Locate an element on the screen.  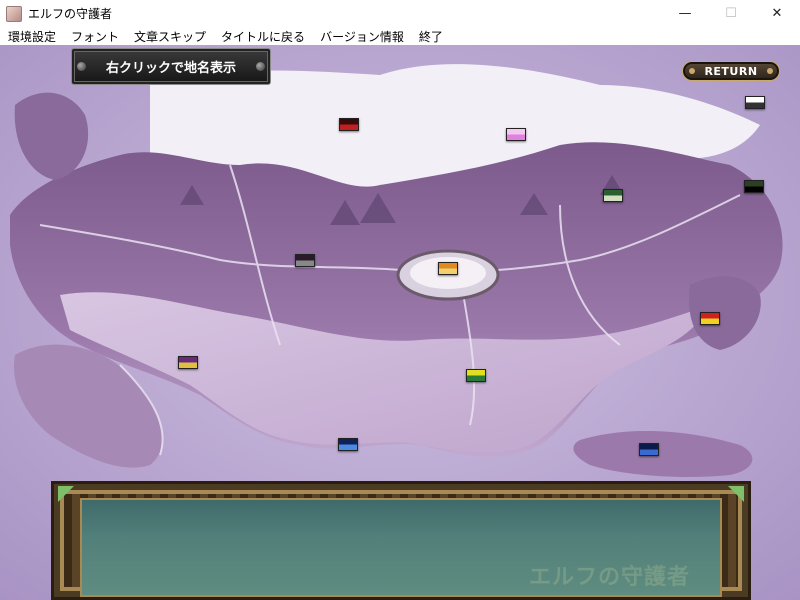
flag-south-yellow is located at coordinates (476, 375).